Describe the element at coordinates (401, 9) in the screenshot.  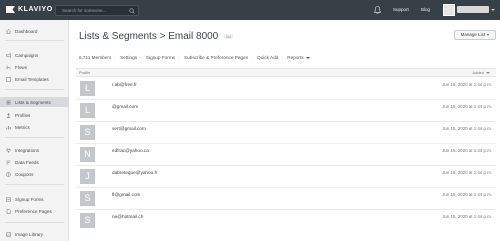
I see `support-link: Support` at that location.